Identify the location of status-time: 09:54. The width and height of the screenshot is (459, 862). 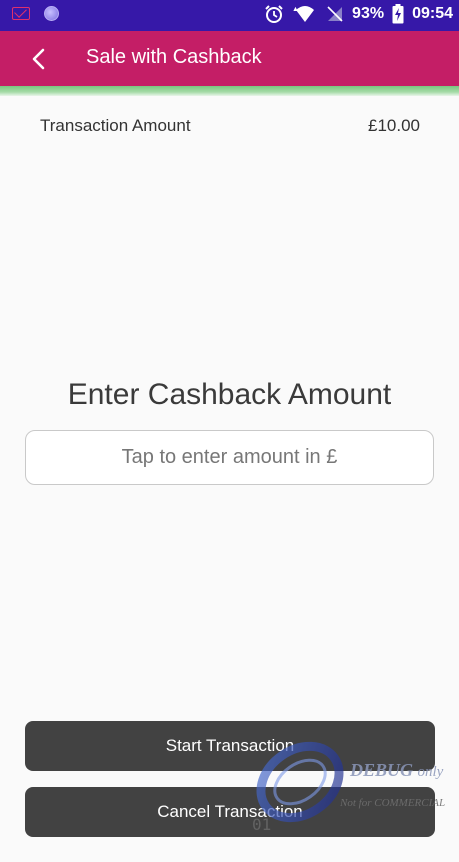
(432, 13).